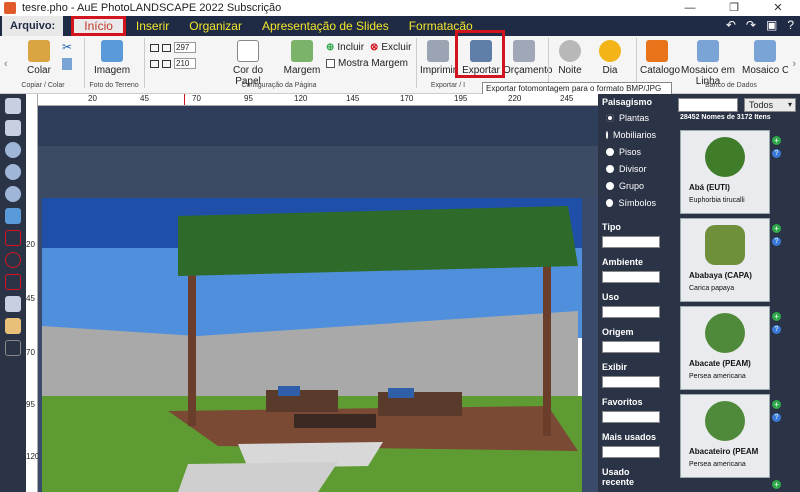 The height and width of the screenshot is (492, 800). What do you see at coordinates (67, 64) in the screenshot?
I see `copy-icon` at bounding box center [67, 64].